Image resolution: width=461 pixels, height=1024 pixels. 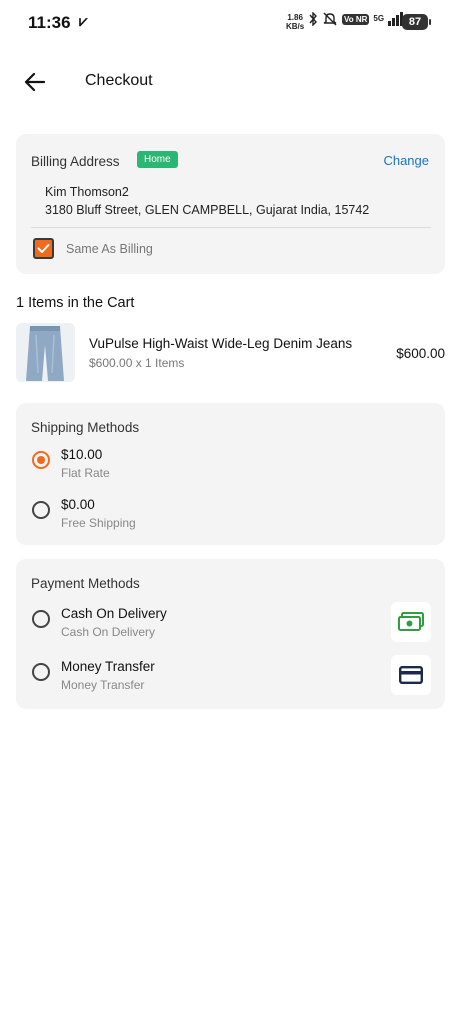 What do you see at coordinates (221, 343) in the screenshot?
I see `product-name: VuPulse High-Waist Wide-Leg Denim Jeans` at bounding box center [221, 343].